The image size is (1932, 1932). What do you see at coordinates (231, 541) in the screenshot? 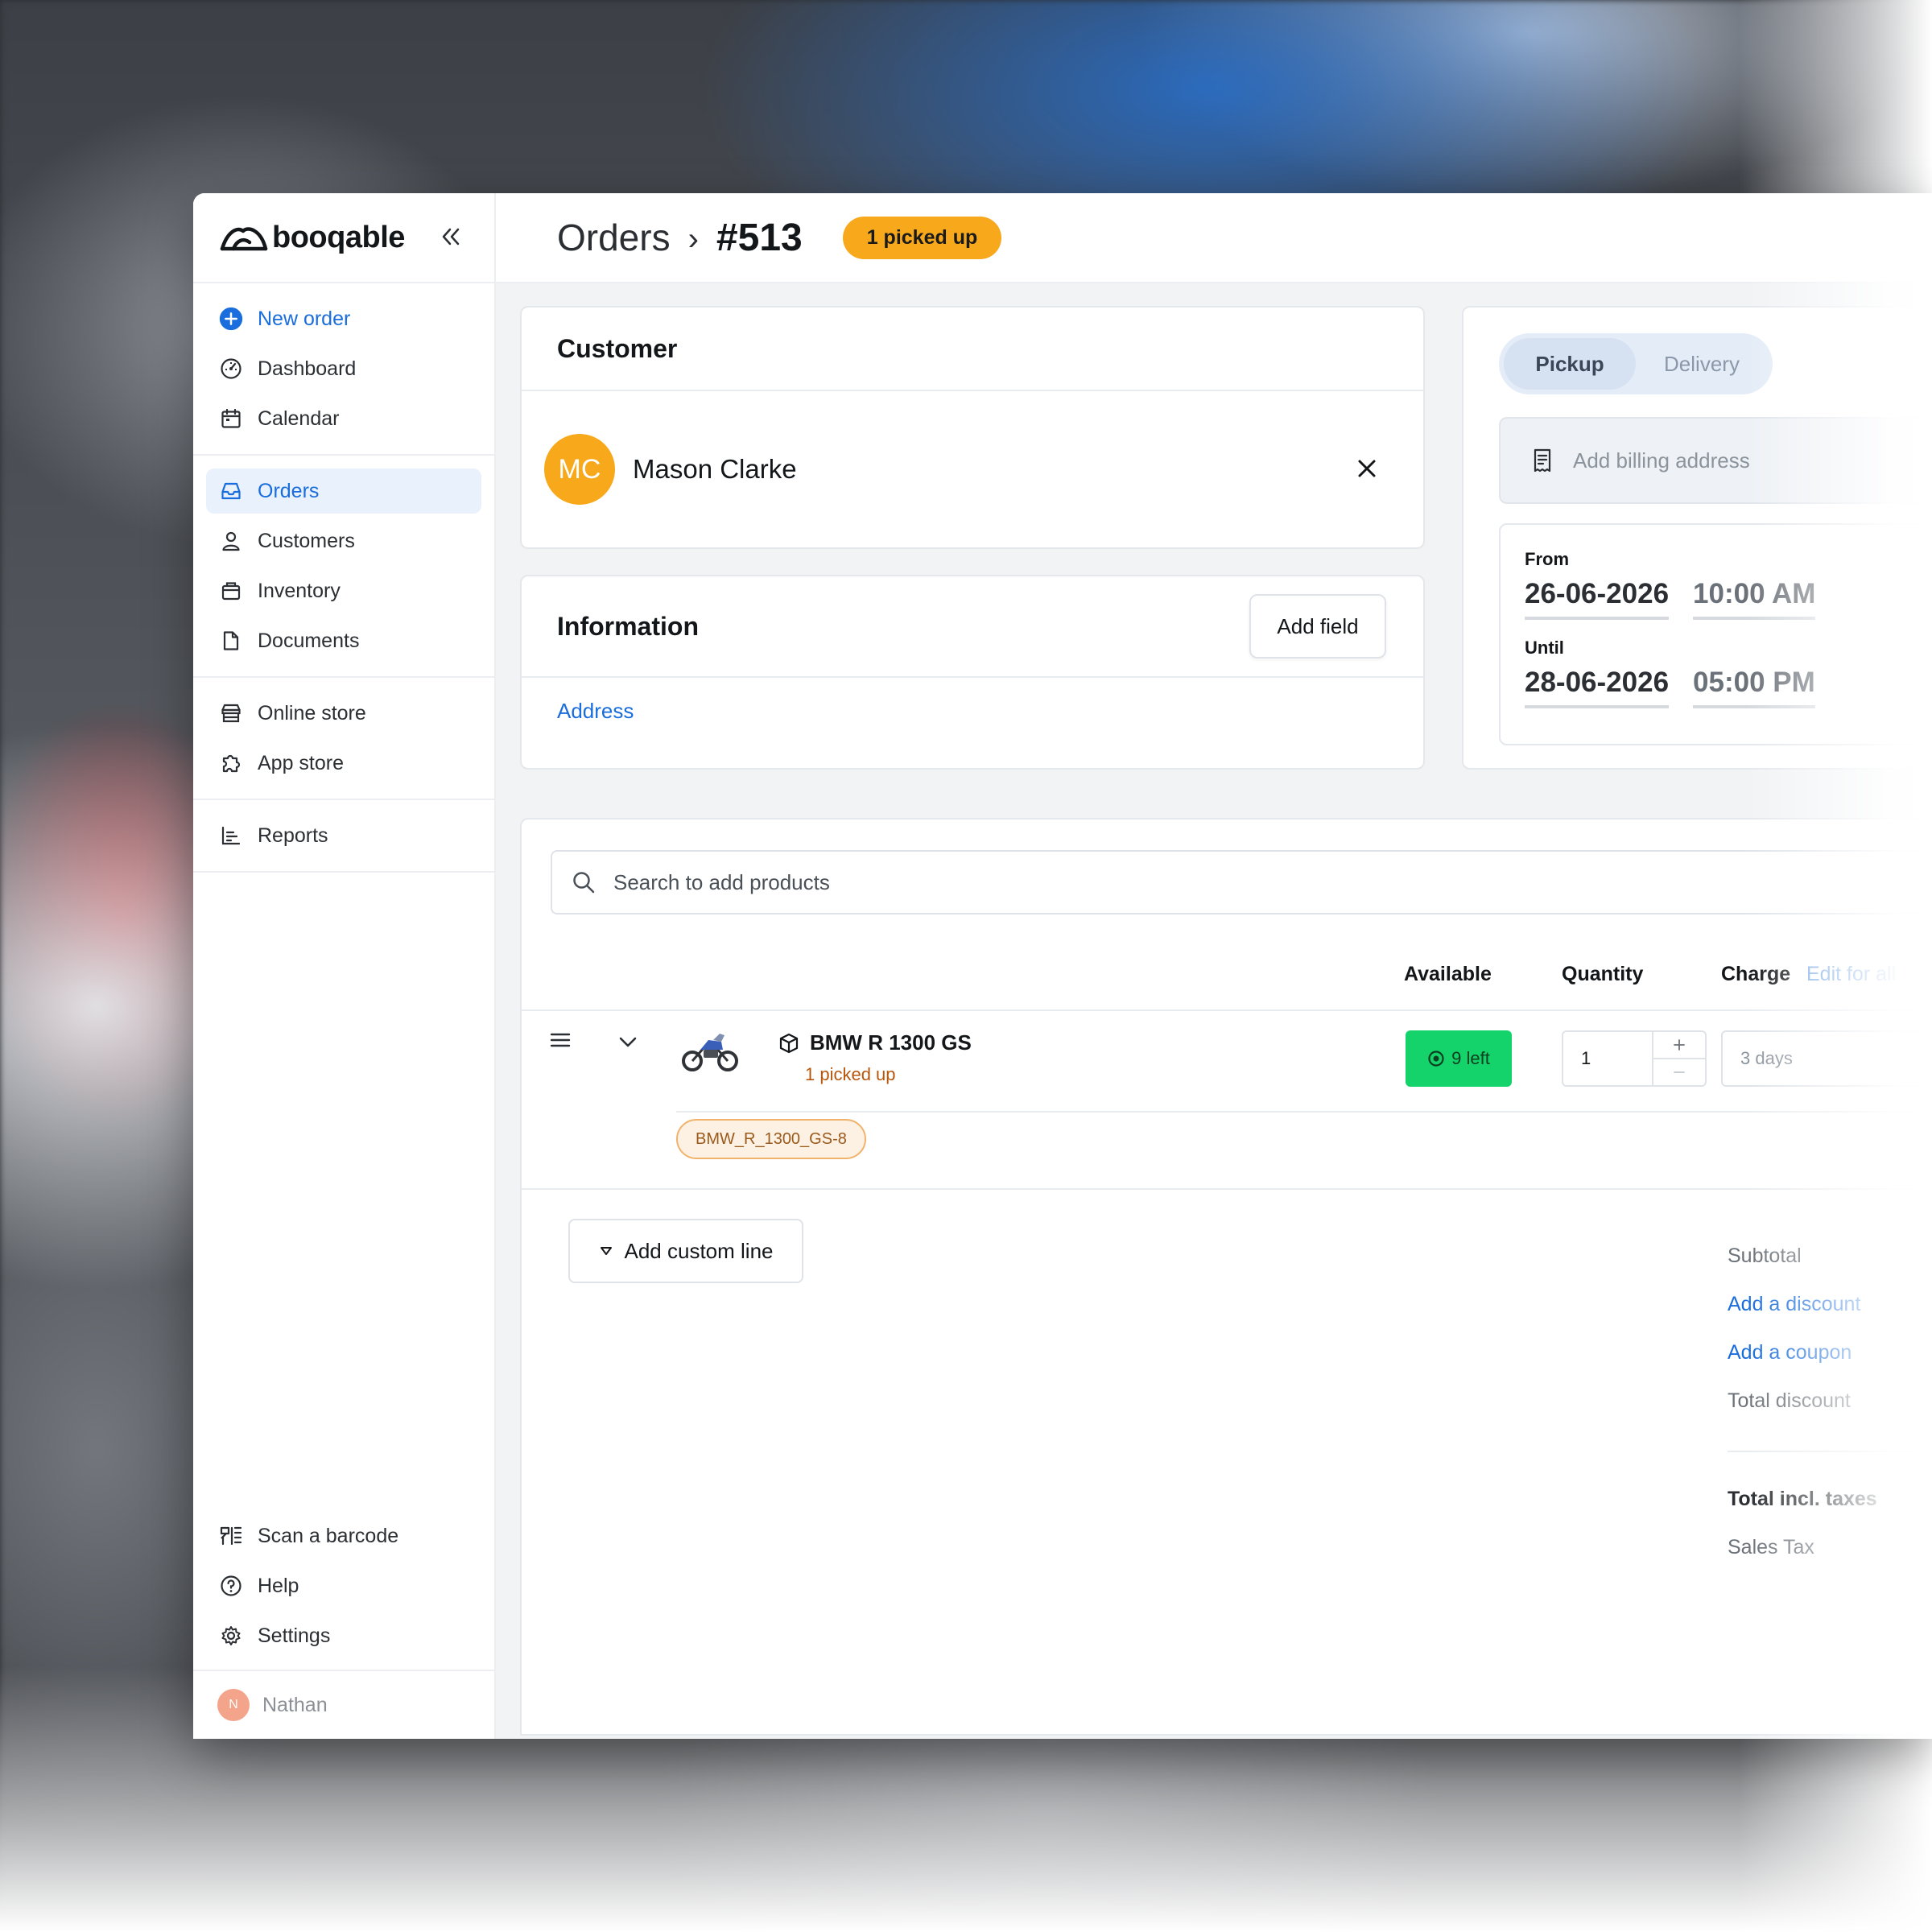
I see `user-icon` at bounding box center [231, 541].